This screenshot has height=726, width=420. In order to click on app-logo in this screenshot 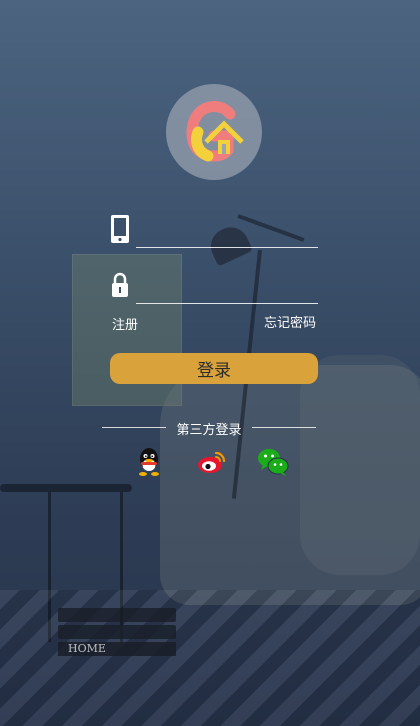, I will do `click(214, 132)`.